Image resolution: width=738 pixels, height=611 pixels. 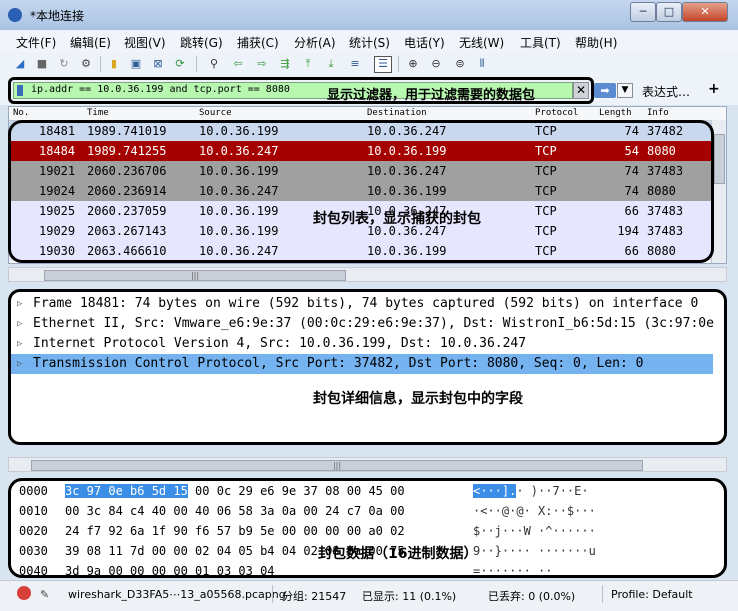 What do you see at coordinates (705, 12) in the screenshot?
I see `close-button: ✕` at bounding box center [705, 12].